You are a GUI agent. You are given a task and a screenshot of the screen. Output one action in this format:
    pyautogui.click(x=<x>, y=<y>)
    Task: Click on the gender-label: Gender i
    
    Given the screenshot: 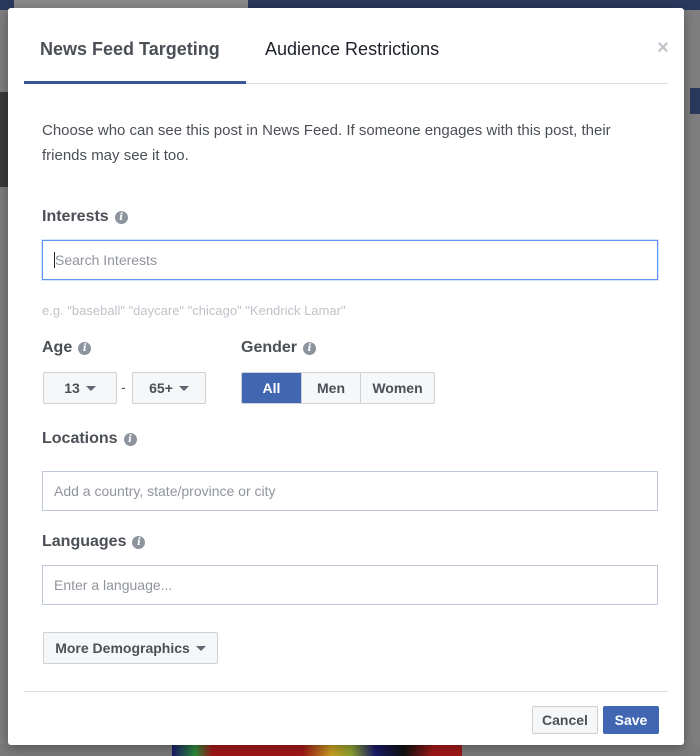 What is the action you would take?
    pyautogui.click(x=279, y=348)
    